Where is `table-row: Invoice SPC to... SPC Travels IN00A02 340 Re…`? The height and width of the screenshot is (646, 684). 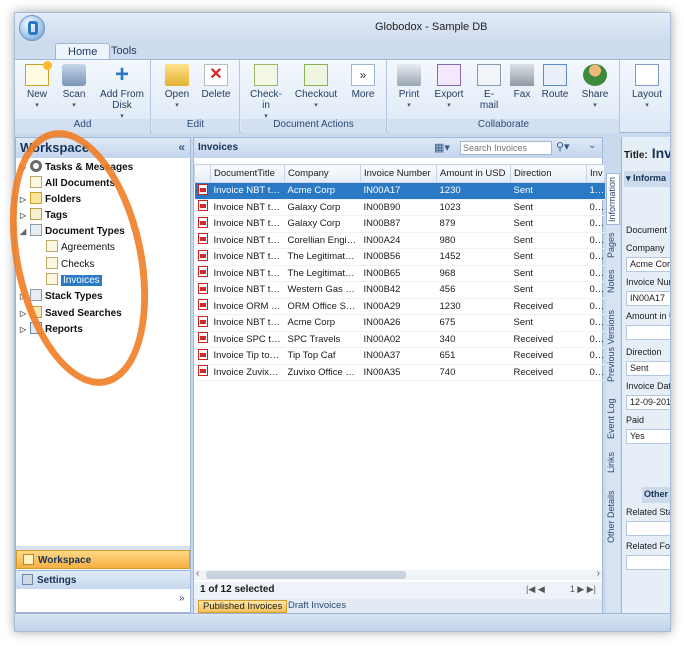
table-row: Invoice SPC to... SPC Travels IN00A02 340 Re… is located at coordinates (399, 339).